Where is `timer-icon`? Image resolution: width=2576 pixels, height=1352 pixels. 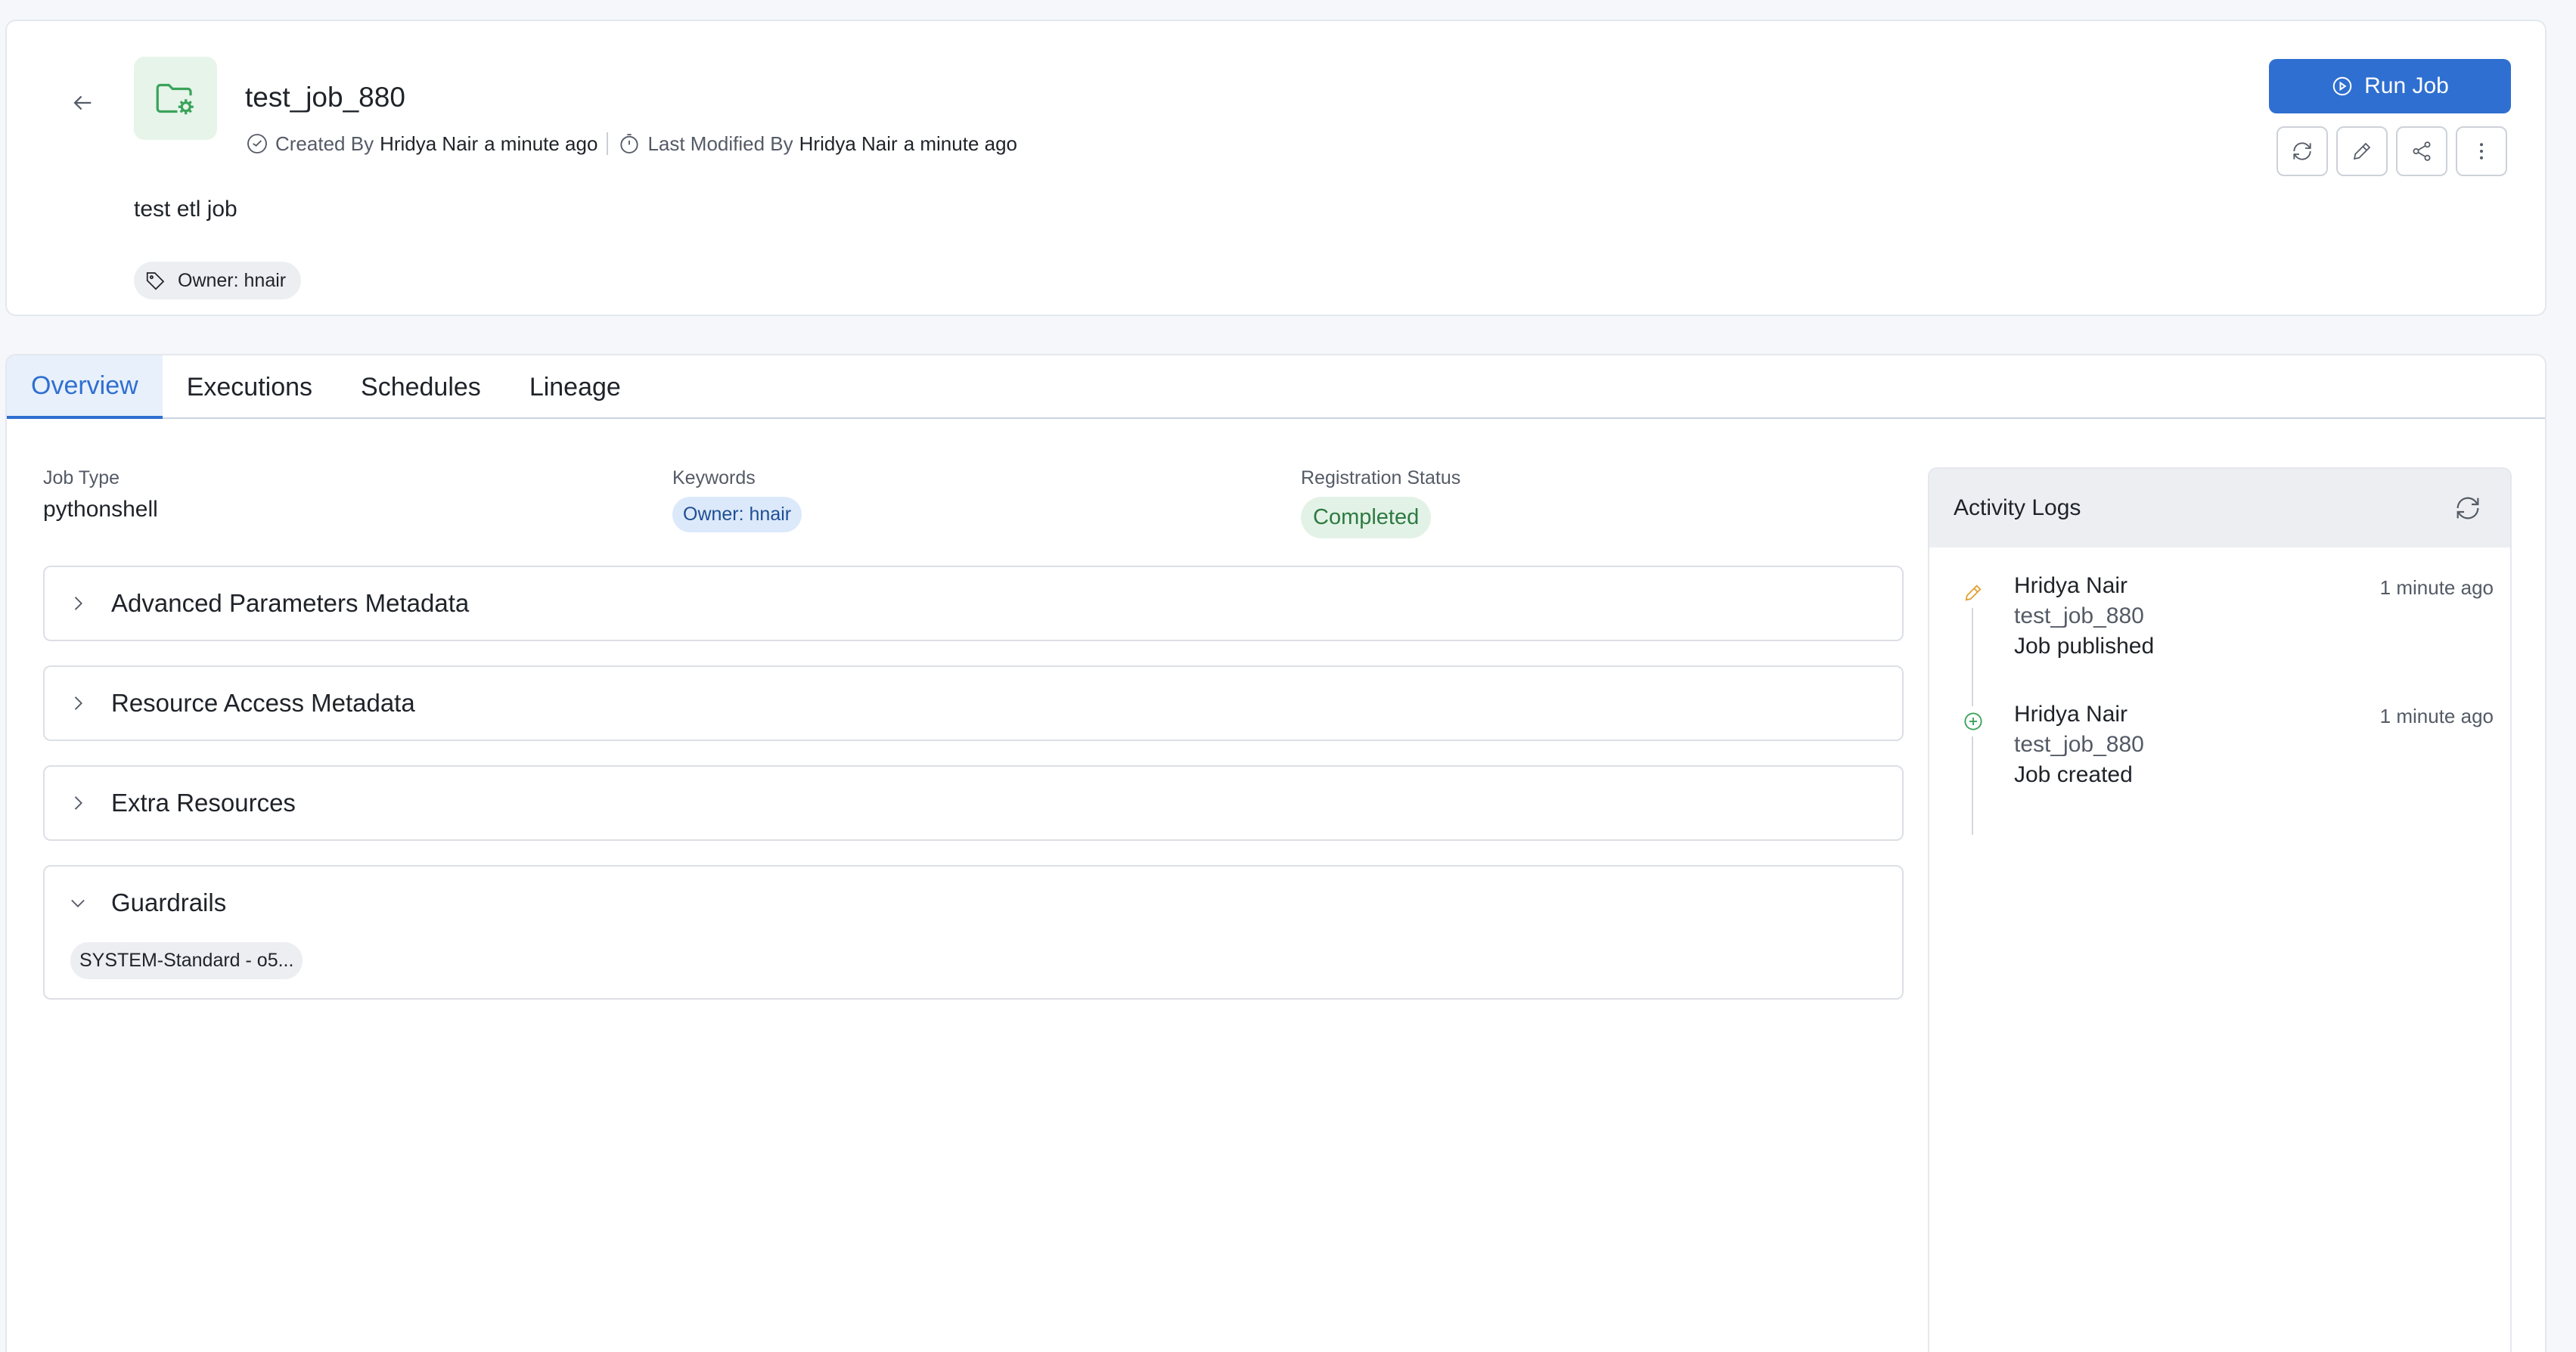 timer-icon is located at coordinates (629, 143).